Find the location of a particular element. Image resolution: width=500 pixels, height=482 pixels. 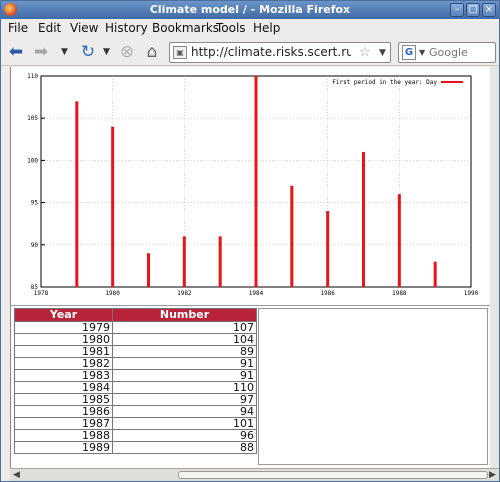

back-arrow-icon: ⬅ is located at coordinates (16, 52).